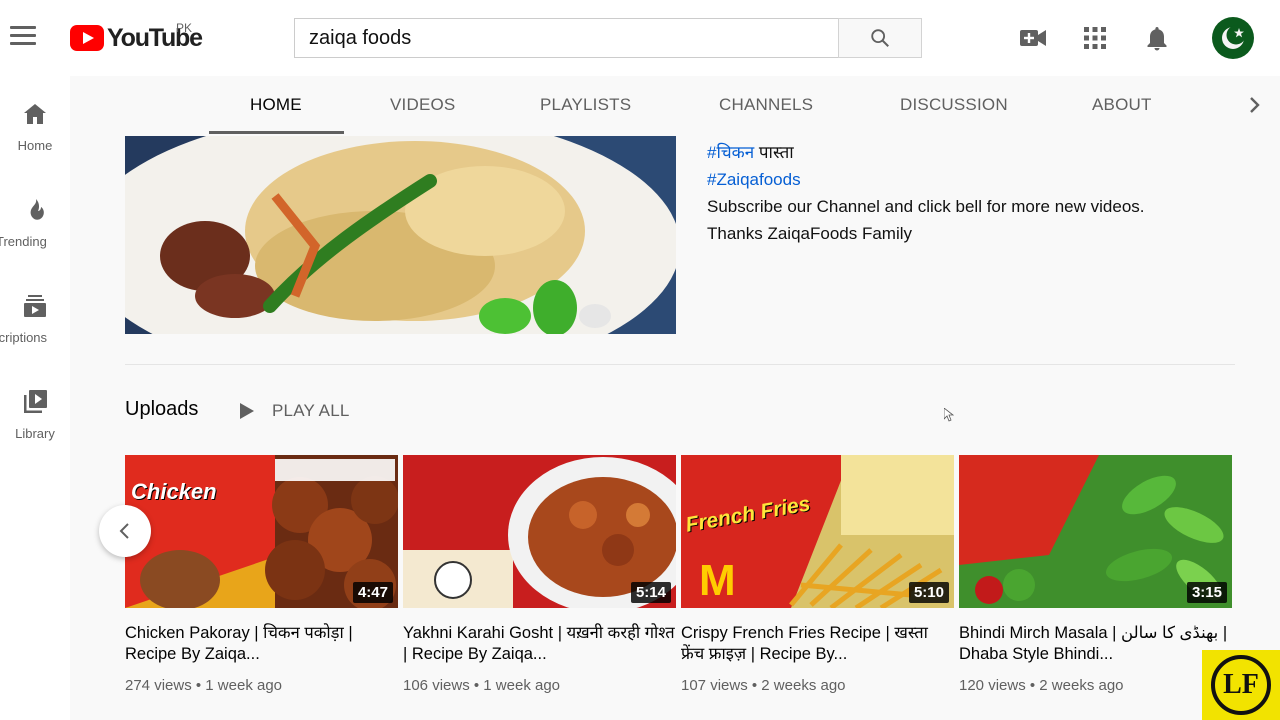  What do you see at coordinates (23, 241) in the screenshot?
I see `sidebar-item-label: Trending` at bounding box center [23, 241].